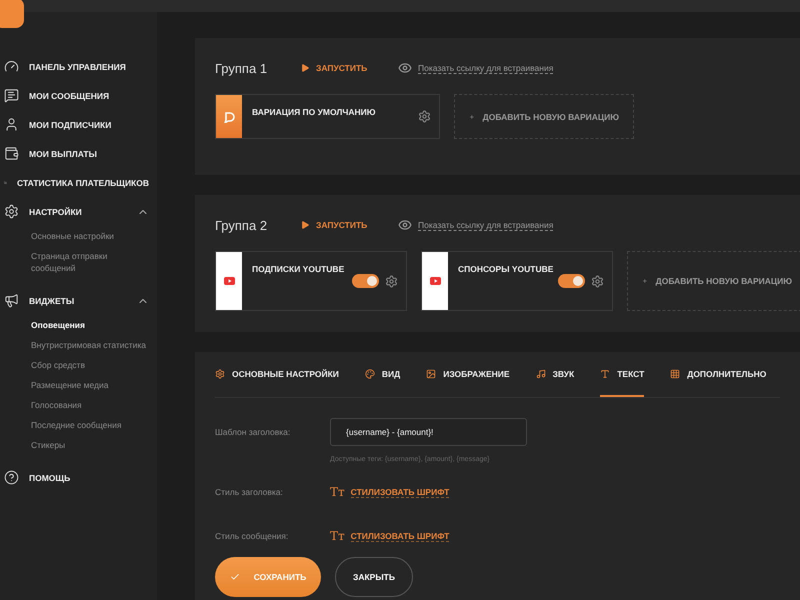 The width and height of the screenshot is (800, 600). What do you see at coordinates (718, 374) in the screenshot?
I see `tab: ДОПОЛНИТЕЛЬНО` at bounding box center [718, 374].